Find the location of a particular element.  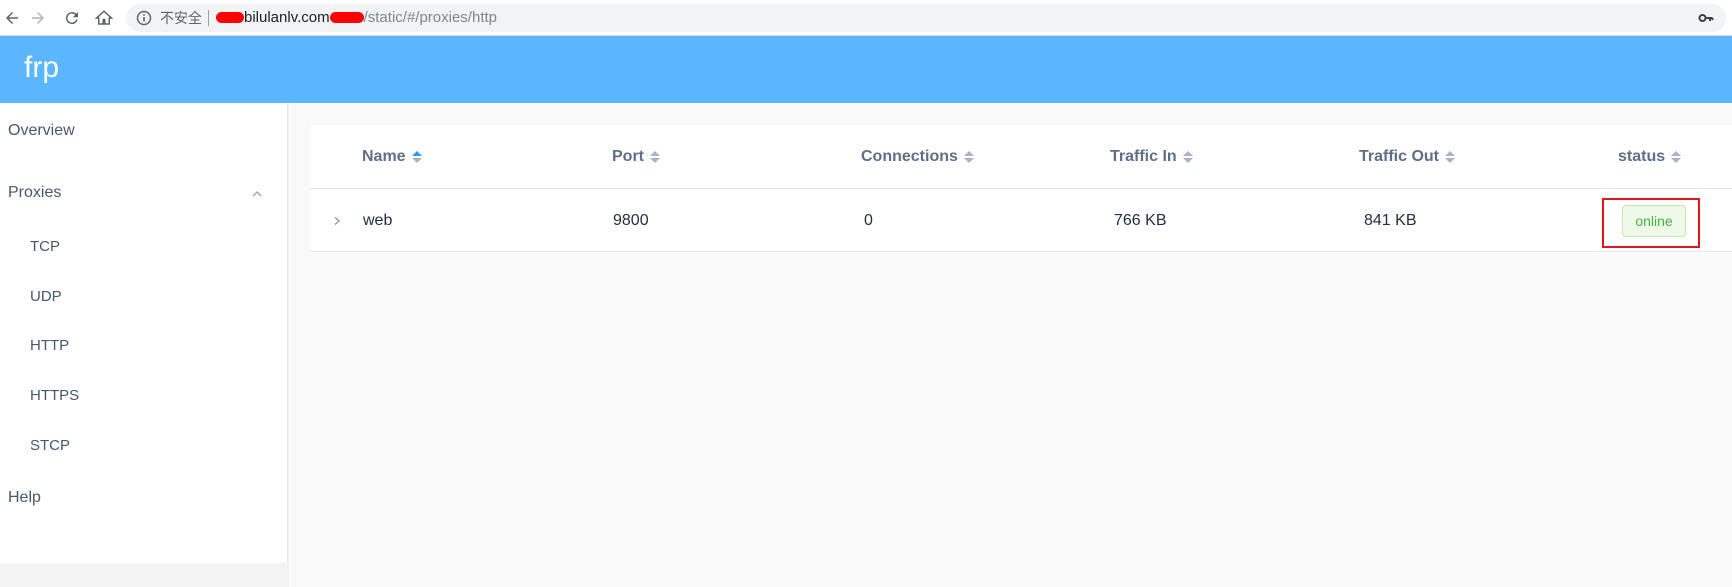

sidebar-item-label: Help is located at coordinates (24, 497).